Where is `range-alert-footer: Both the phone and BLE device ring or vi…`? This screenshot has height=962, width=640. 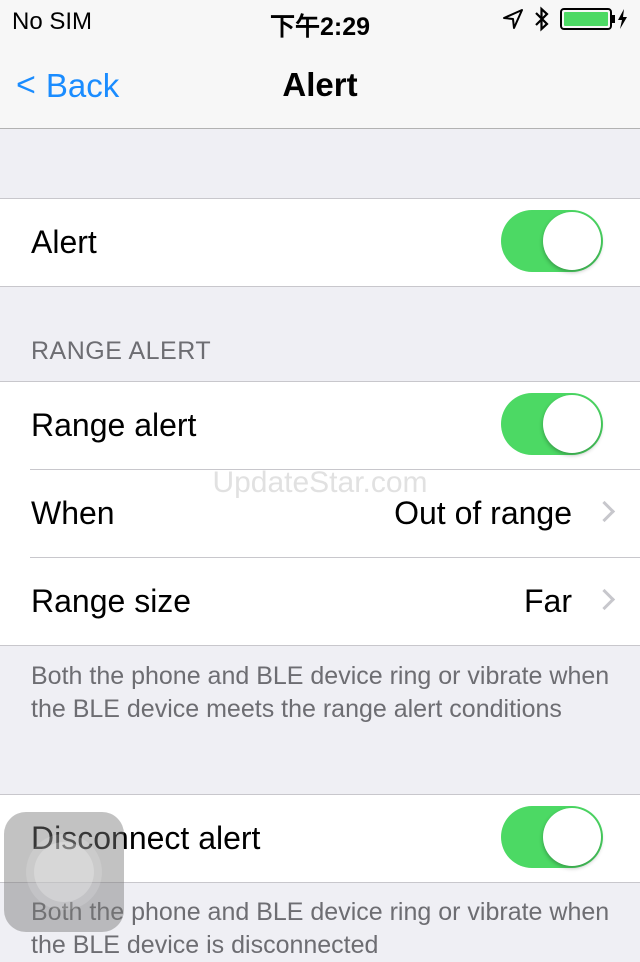 range-alert-footer: Both the phone and BLE device ring or vi… is located at coordinates (320, 692).